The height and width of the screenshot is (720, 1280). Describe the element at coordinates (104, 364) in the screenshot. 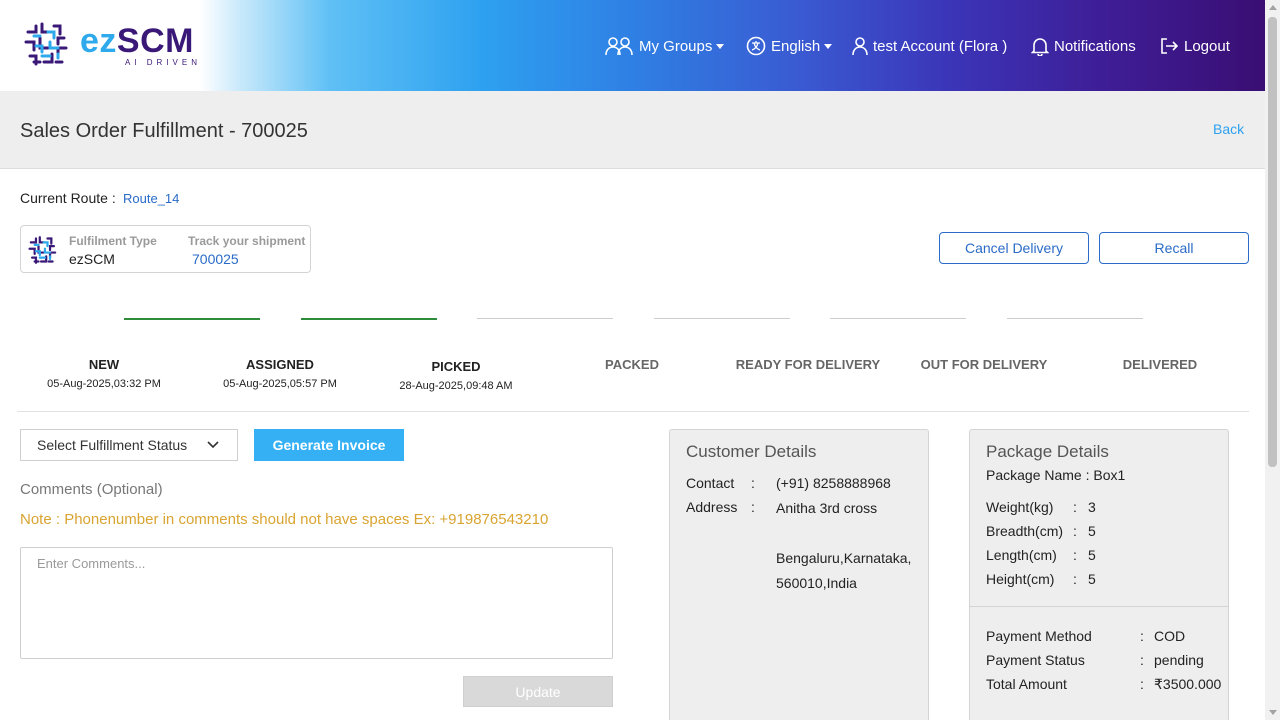

I see `progress-step-name: NEW` at that location.